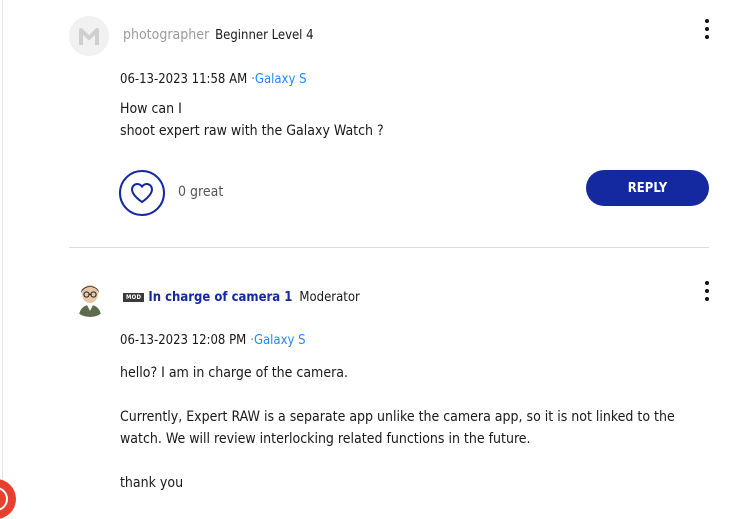 Image resolution: width=730 pixels, height=519 pixels. I want to click on user-role: Moderator, so click(329, 297).